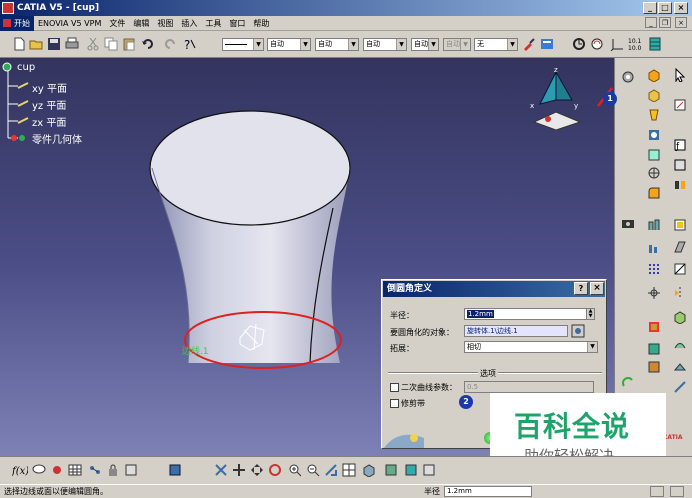 Image resolution: width=692 pixels, height=498 pixels. I want to click on conic-input: 0.5, so click(529, 387).